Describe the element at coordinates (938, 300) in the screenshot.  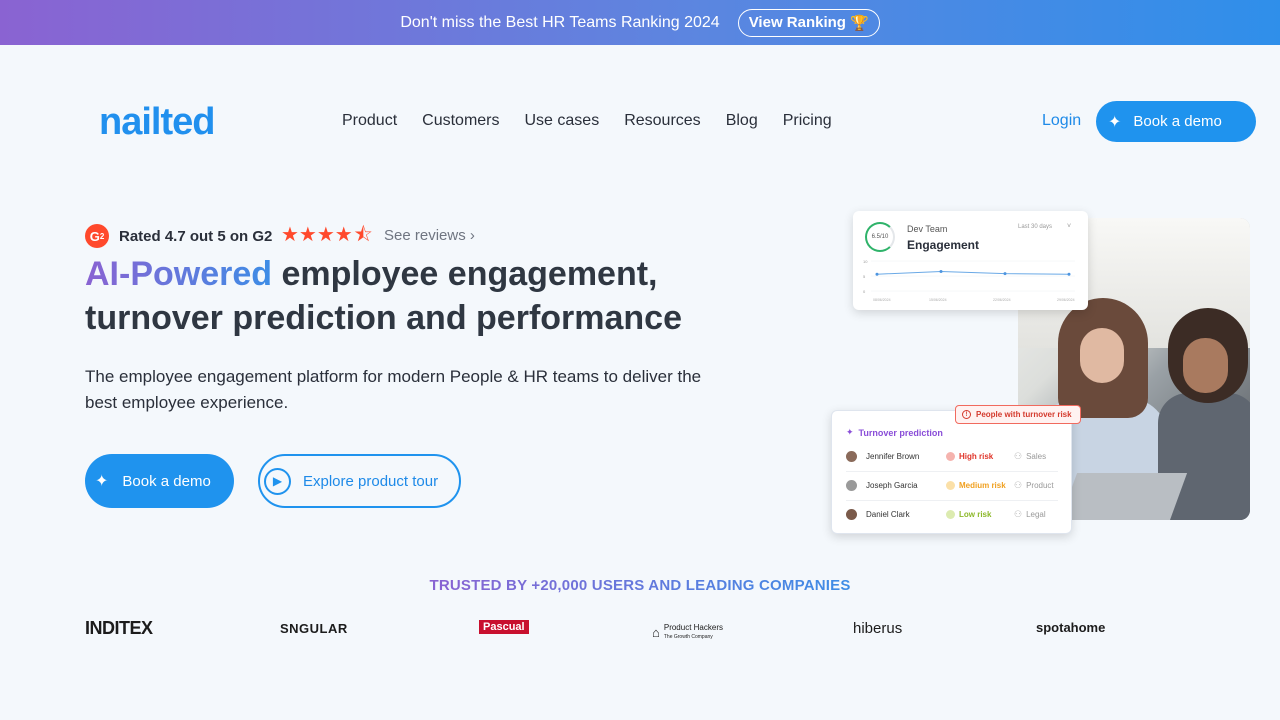
I see `x-date-2: 15/06/2024` at that location.